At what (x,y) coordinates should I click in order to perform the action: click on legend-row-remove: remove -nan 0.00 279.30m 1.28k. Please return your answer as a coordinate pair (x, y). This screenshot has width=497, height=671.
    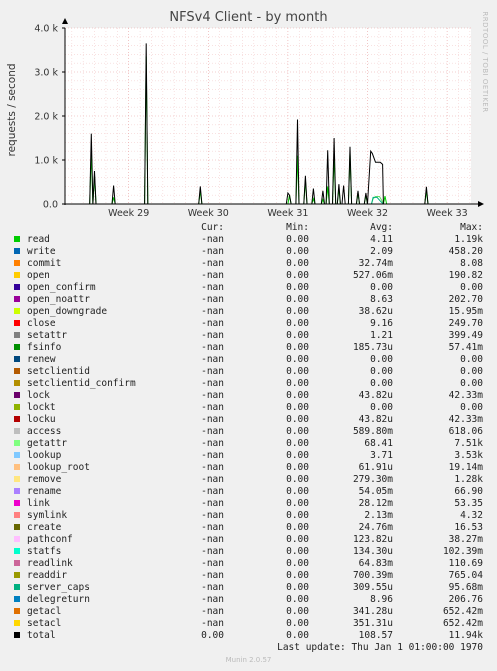
    Looking at the image, I should click on (248, 480).